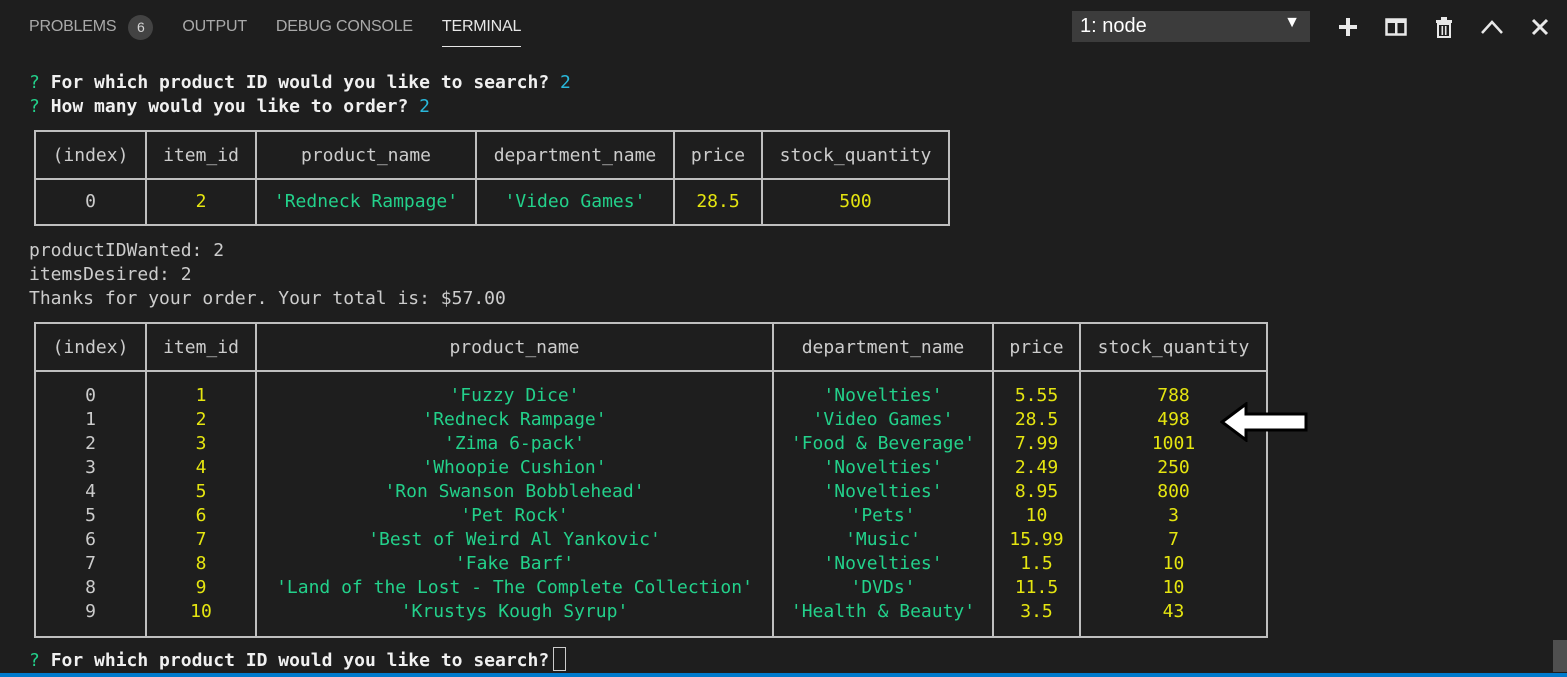 The height and width of the screenshot is (677, 1567). What do you see at coordinates (110, 274) in the screenshot?
I see `log-line: itemsDesired: 2` at bounding box center [110, 274].